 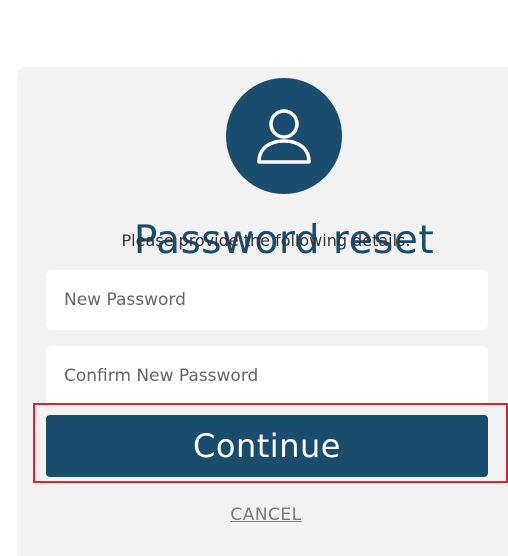 I want to click on new-password-input, so click(x=267, y=300).